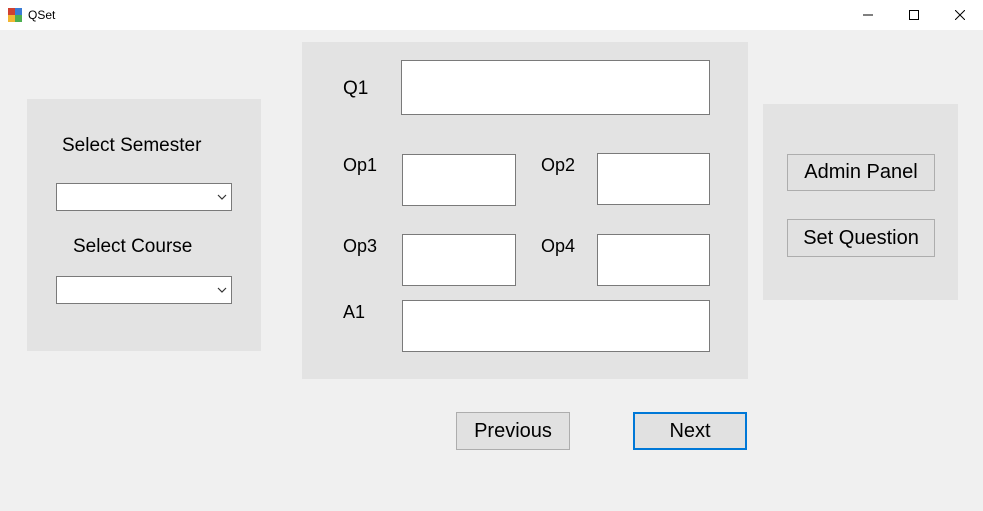 This screenshot has height=511, width=983. I want to click on course-label: Select Course, so click(133, 246).